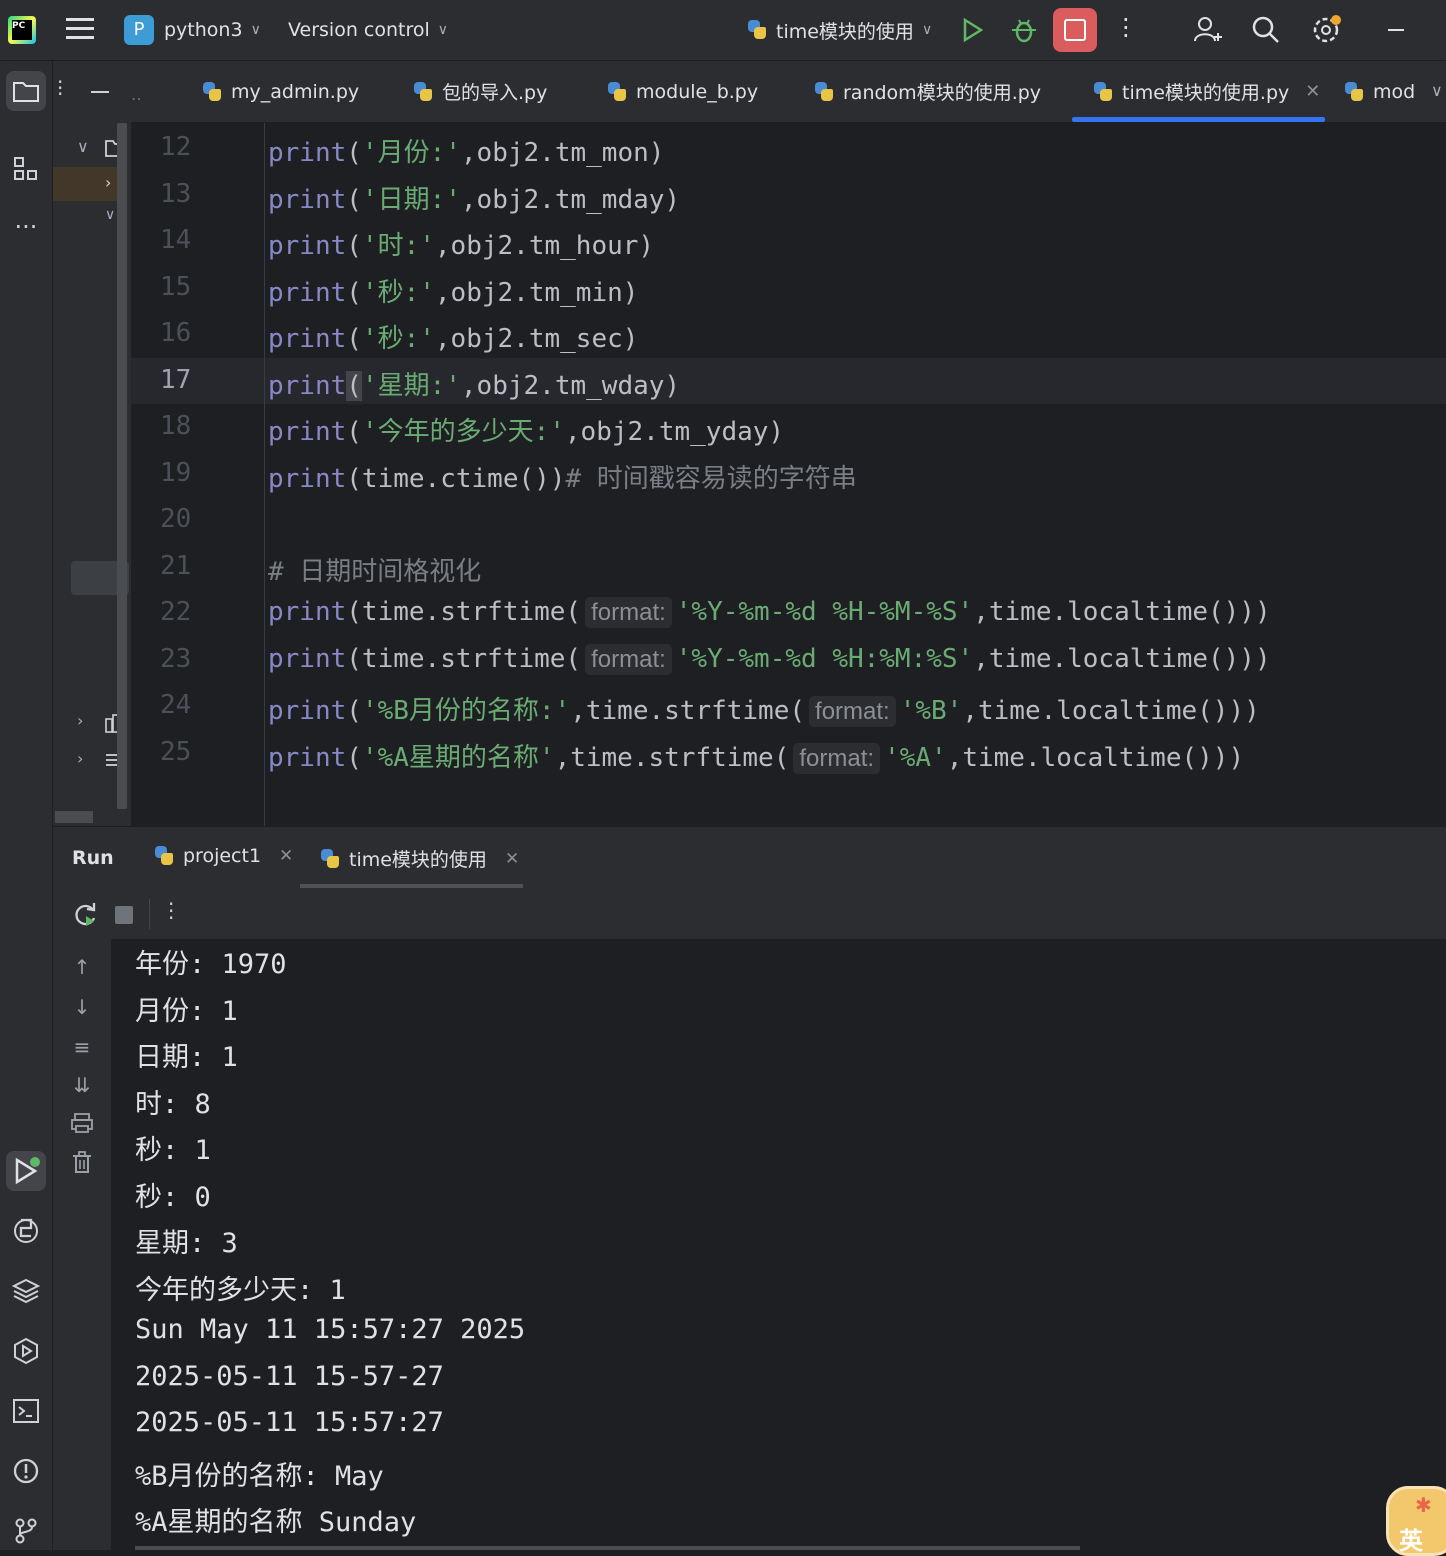 This screenshot has width=1446, height=1556. What do you see at coordinates (176, 519) in the screenshot?
I see `line-number: 20` at bounding box center [176, 519].